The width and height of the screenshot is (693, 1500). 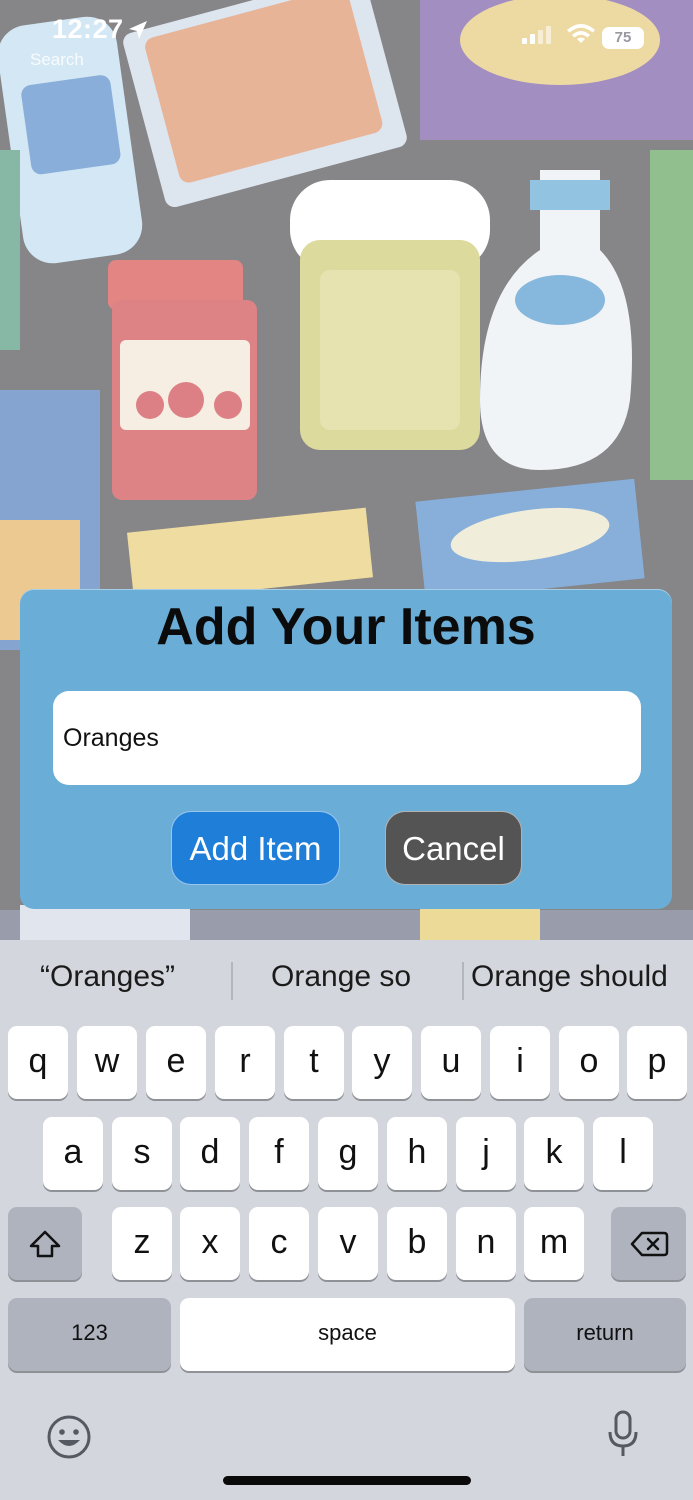 I want to click on battery-level: 75, so click(x=623, y=37).